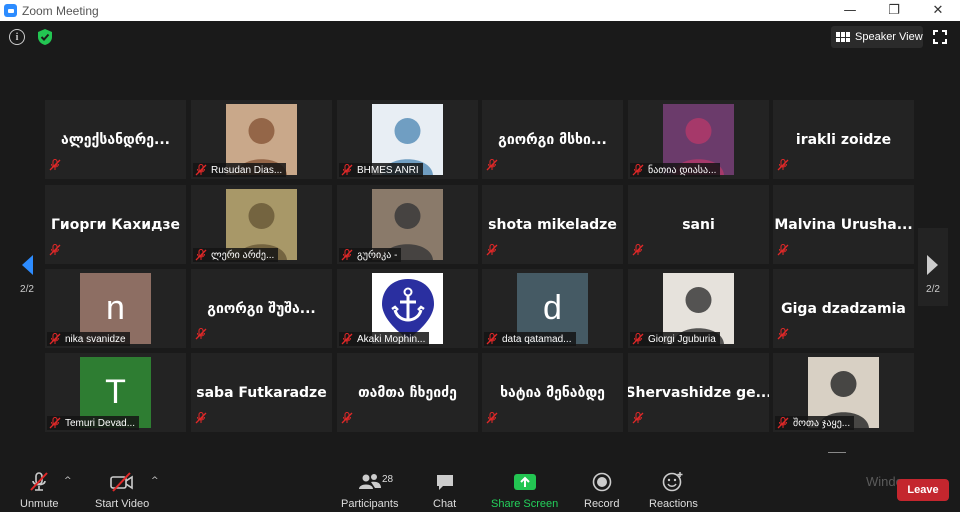 Image resolution: width=960 pixels, height=512 pixels. Describe the element at coordinates (407, 224) in the screenshot. I see `participant-tile: გურიკა -` at that location.